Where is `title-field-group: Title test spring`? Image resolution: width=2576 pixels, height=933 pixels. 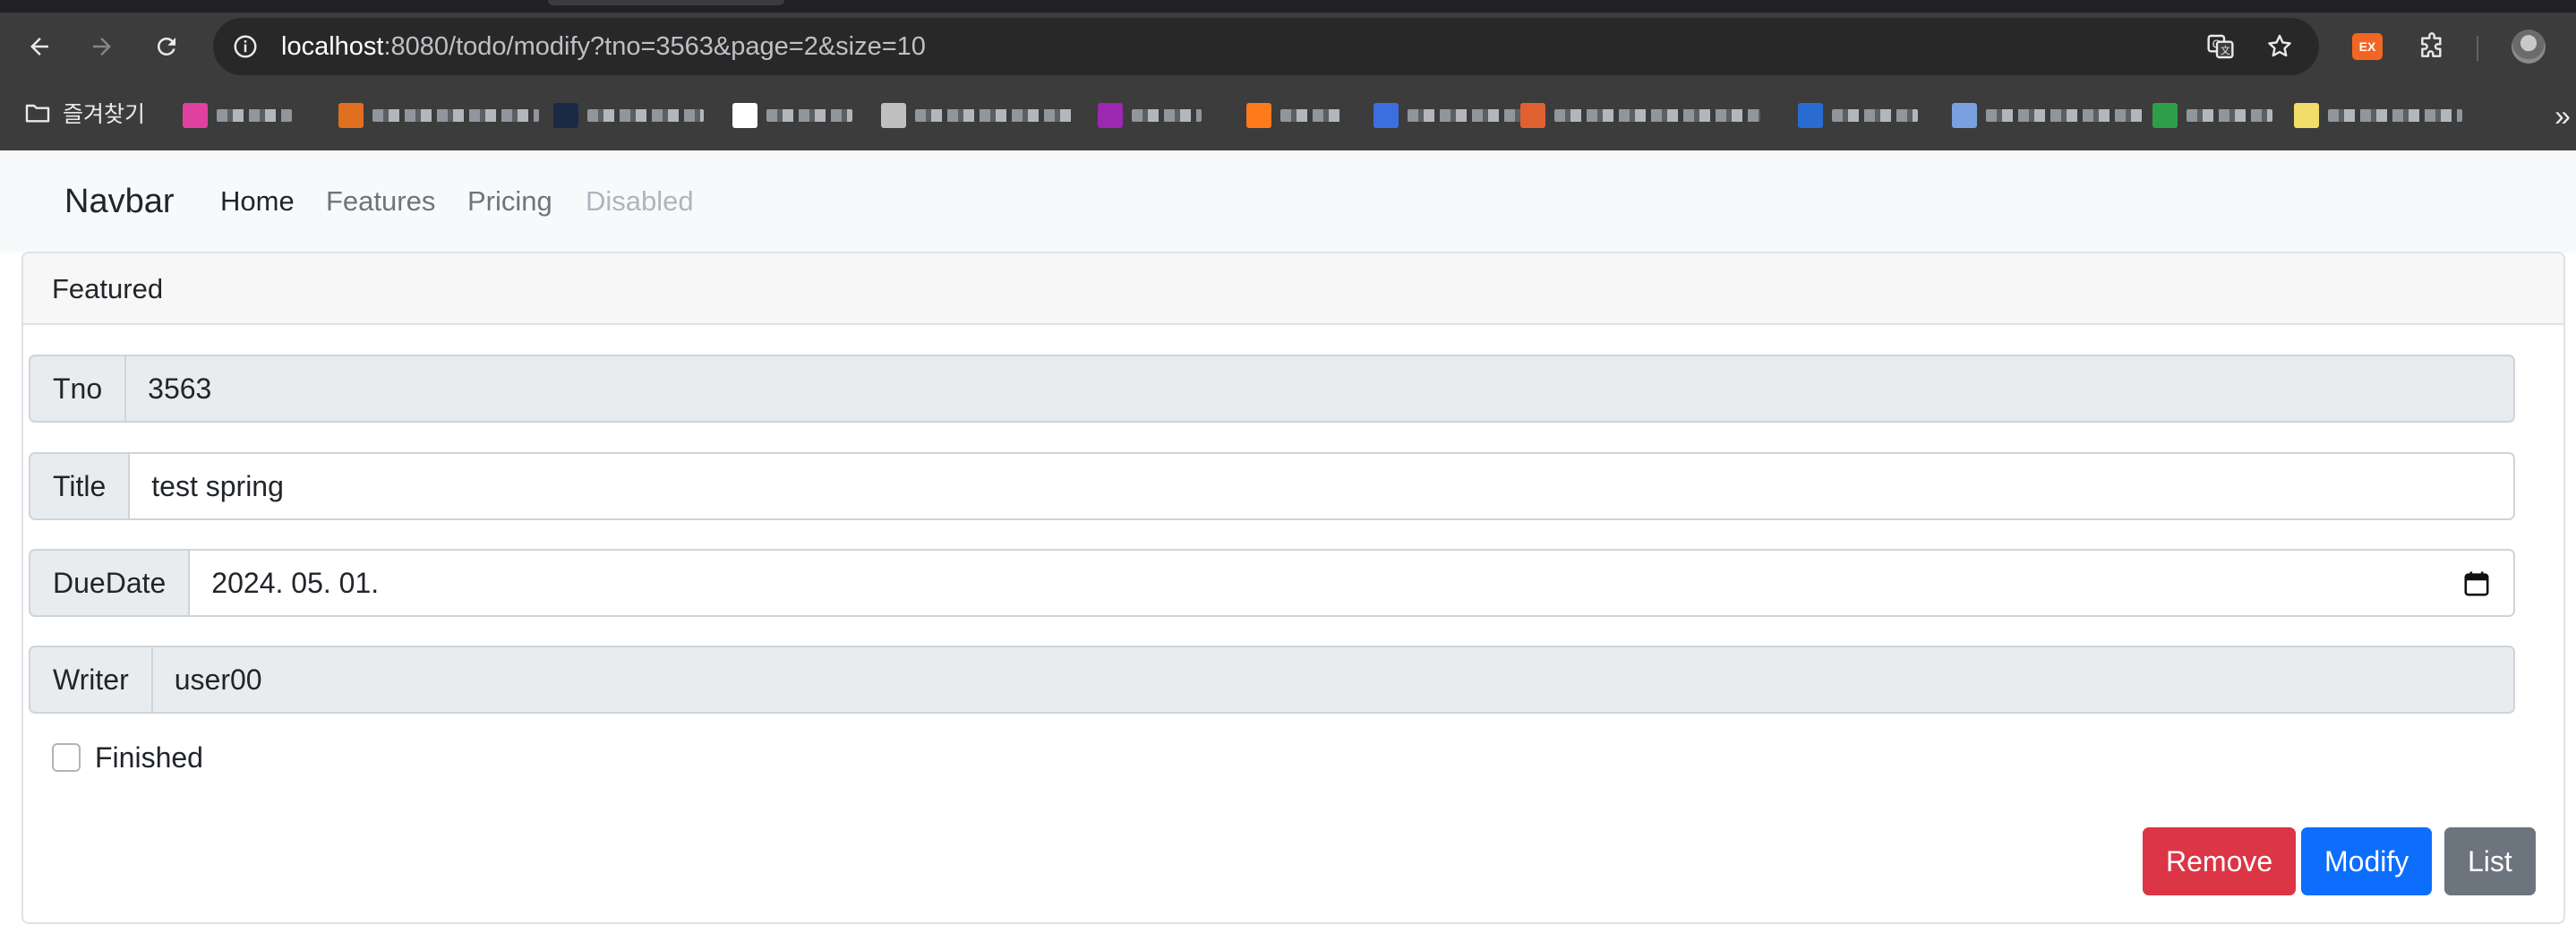
title-field-group: Title test spring is located at coordinates (1272, 486).